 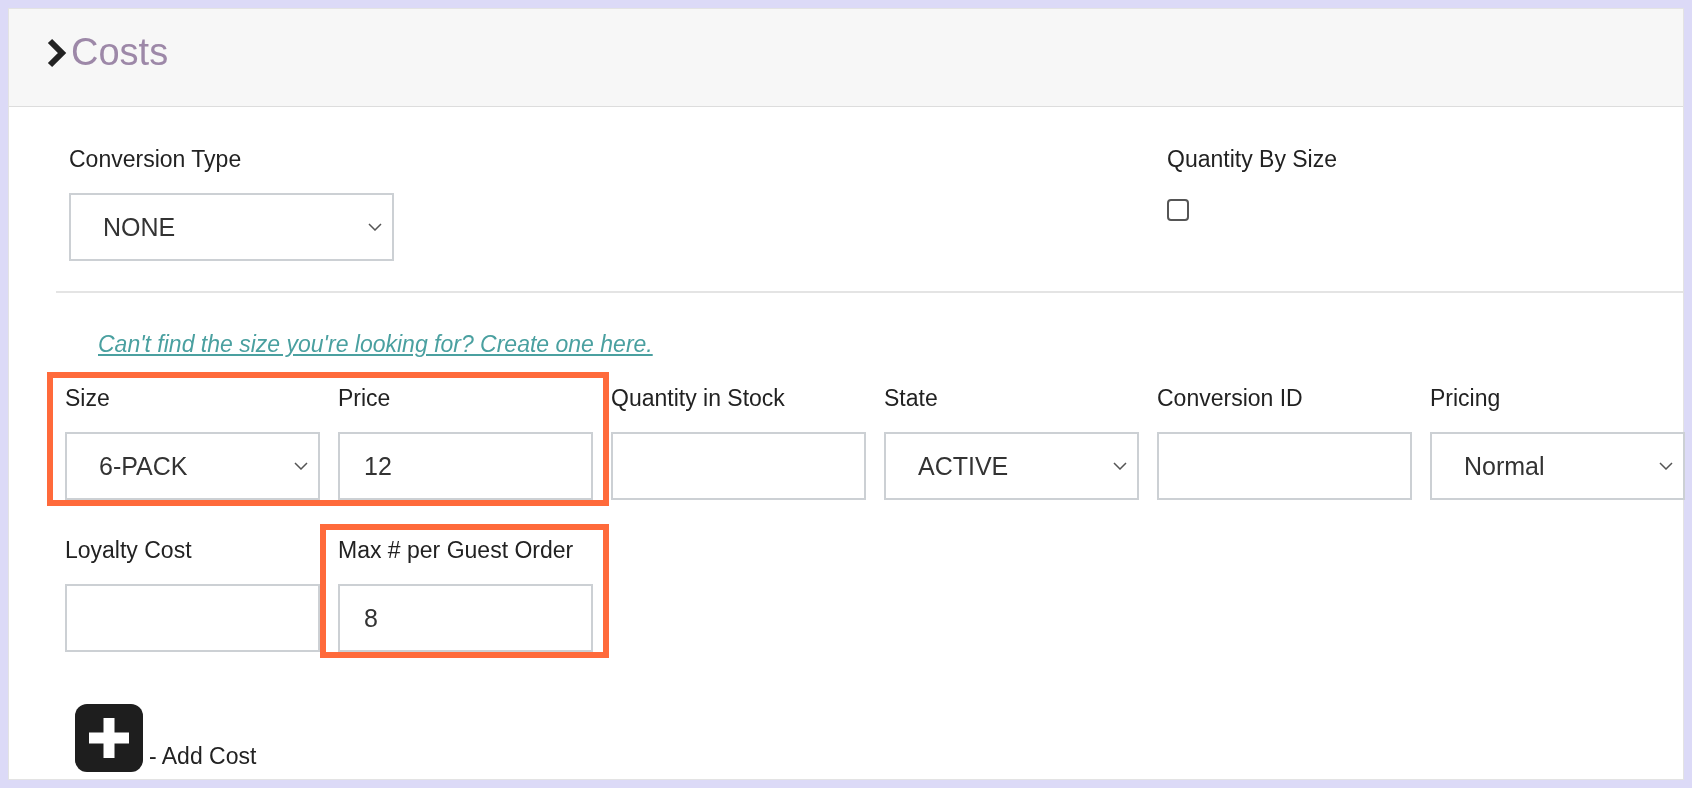 What do you see at coordinates (465, 618) in the screenshot?
I see `input-field: 8` at bounding box center [465, 618].